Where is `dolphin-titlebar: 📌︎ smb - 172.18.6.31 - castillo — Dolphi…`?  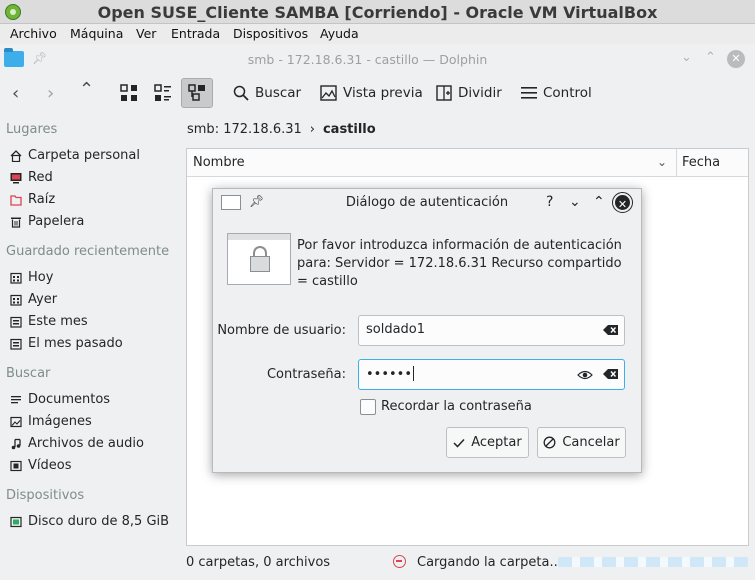
dolphin-titlebar: 📌︎ smb - 172.18.6.31 - castillo — Dolphi… is located at coordinates (377, 59).